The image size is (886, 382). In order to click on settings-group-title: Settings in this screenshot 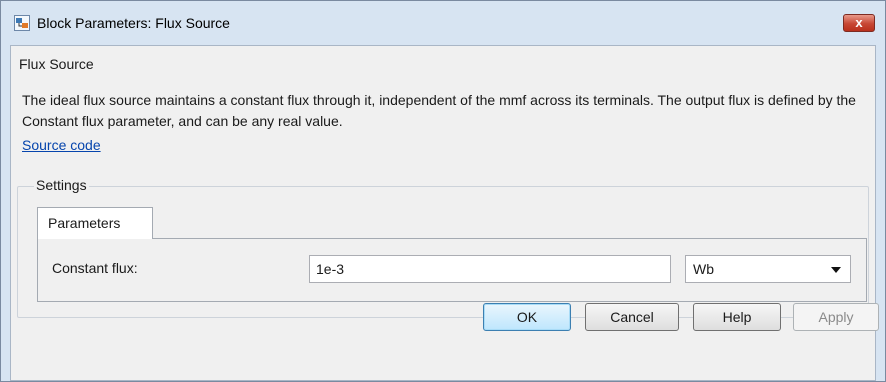, I will do `click(61, 185)`.